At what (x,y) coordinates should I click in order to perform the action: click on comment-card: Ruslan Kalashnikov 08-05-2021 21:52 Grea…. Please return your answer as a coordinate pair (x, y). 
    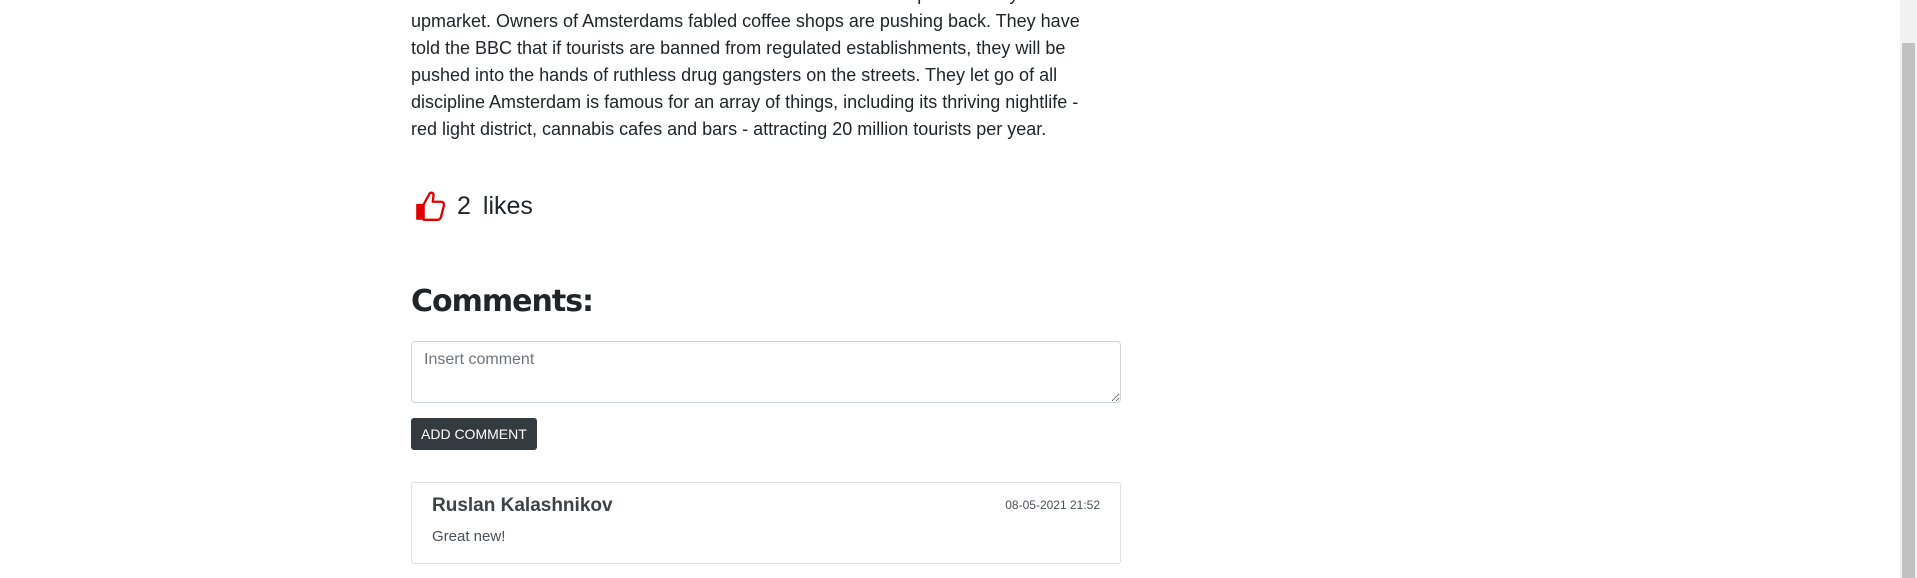
    Looking at the image, I should click on (766, 523).